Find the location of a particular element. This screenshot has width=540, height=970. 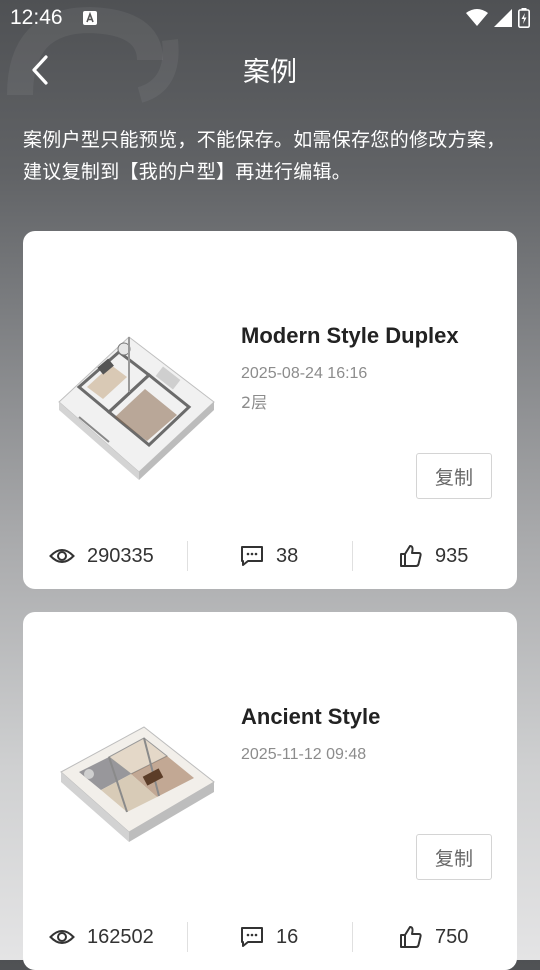

case-stats: 162502 16 750 is located at coordinates (270, 937).